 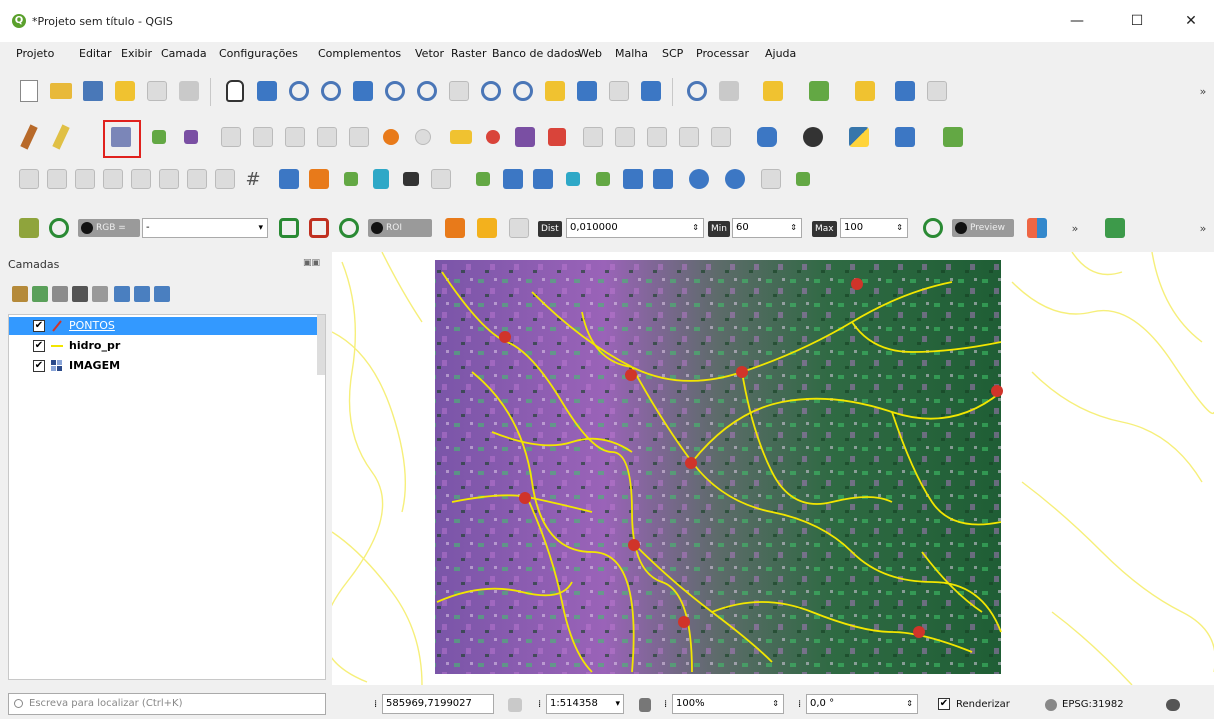 What do you see at coordinates (189, 91) in the screenshot?
I see `style-manager-icon` at bounding box center [189, 91].